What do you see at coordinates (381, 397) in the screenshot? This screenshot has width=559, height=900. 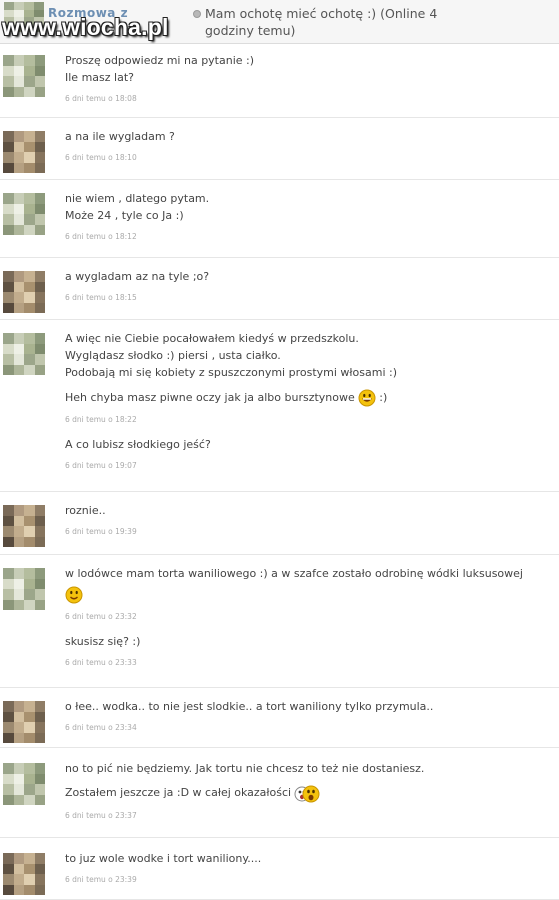 I see `message-suffix-text: :)` at bounding box center [381, 397].